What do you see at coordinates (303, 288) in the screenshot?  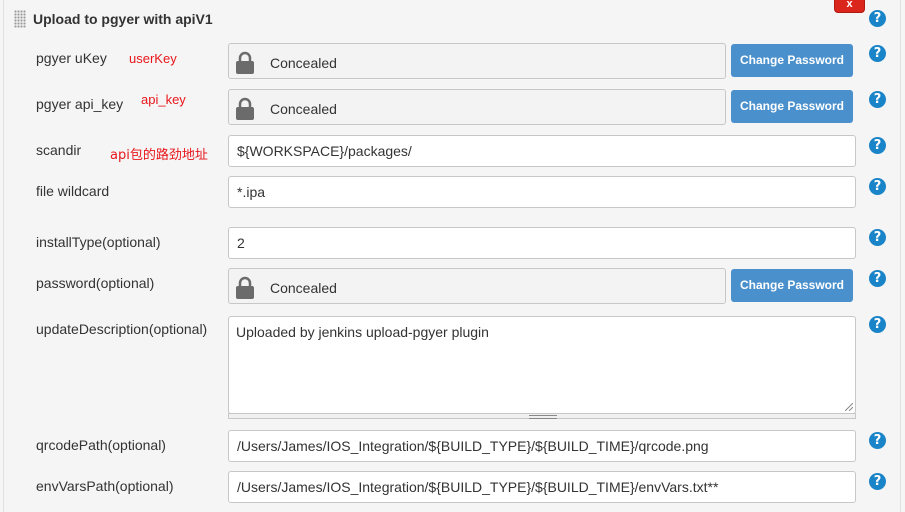 I see `password-concealed-value: Concealed` at bounding box center [303, 288].